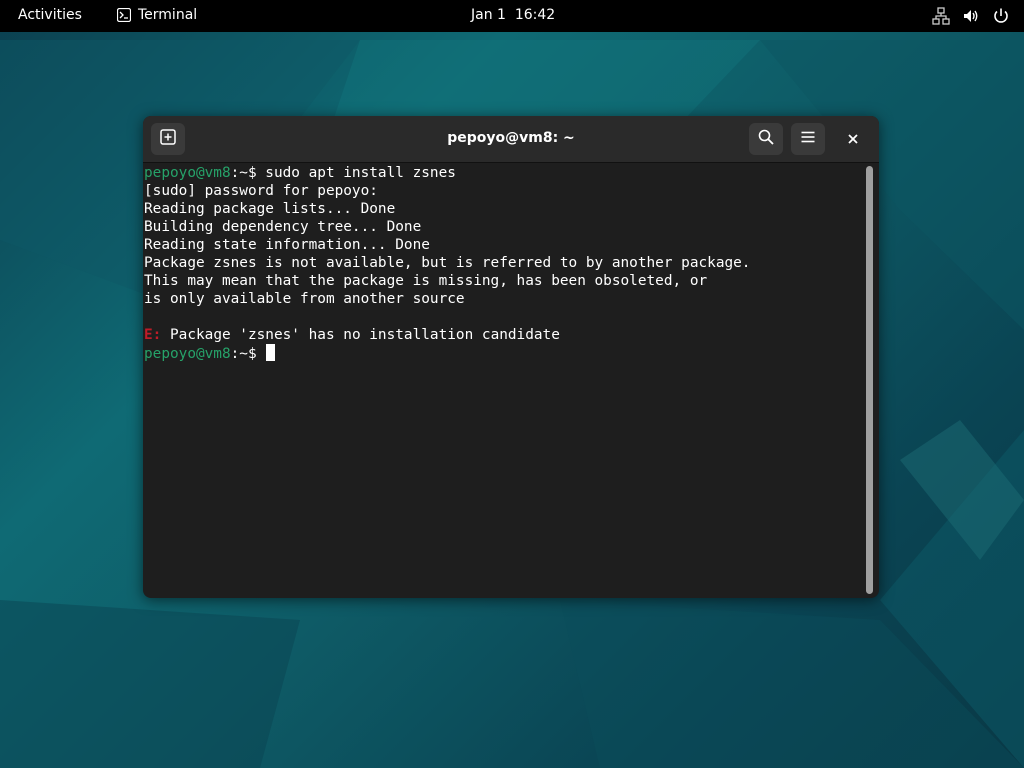 This screenshot has width=1024, height=768. What do you see at coordinates (168, 15) in the screenshot?
I see `app-menu-label: Terminal` at bounding box center [168, 15].